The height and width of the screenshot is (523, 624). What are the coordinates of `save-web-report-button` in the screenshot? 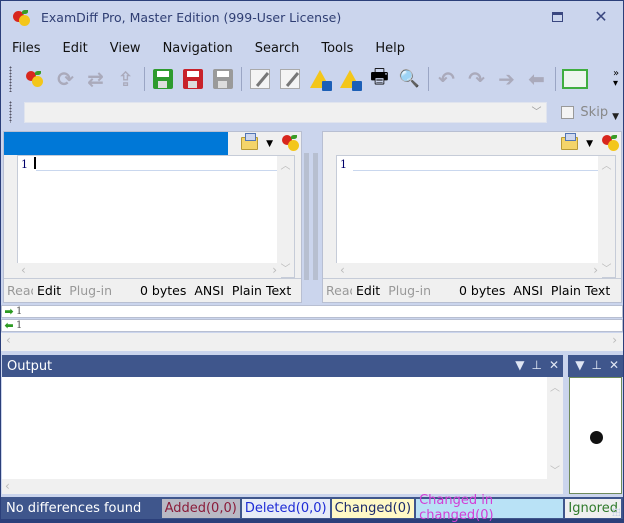 It's located at (349, 79).